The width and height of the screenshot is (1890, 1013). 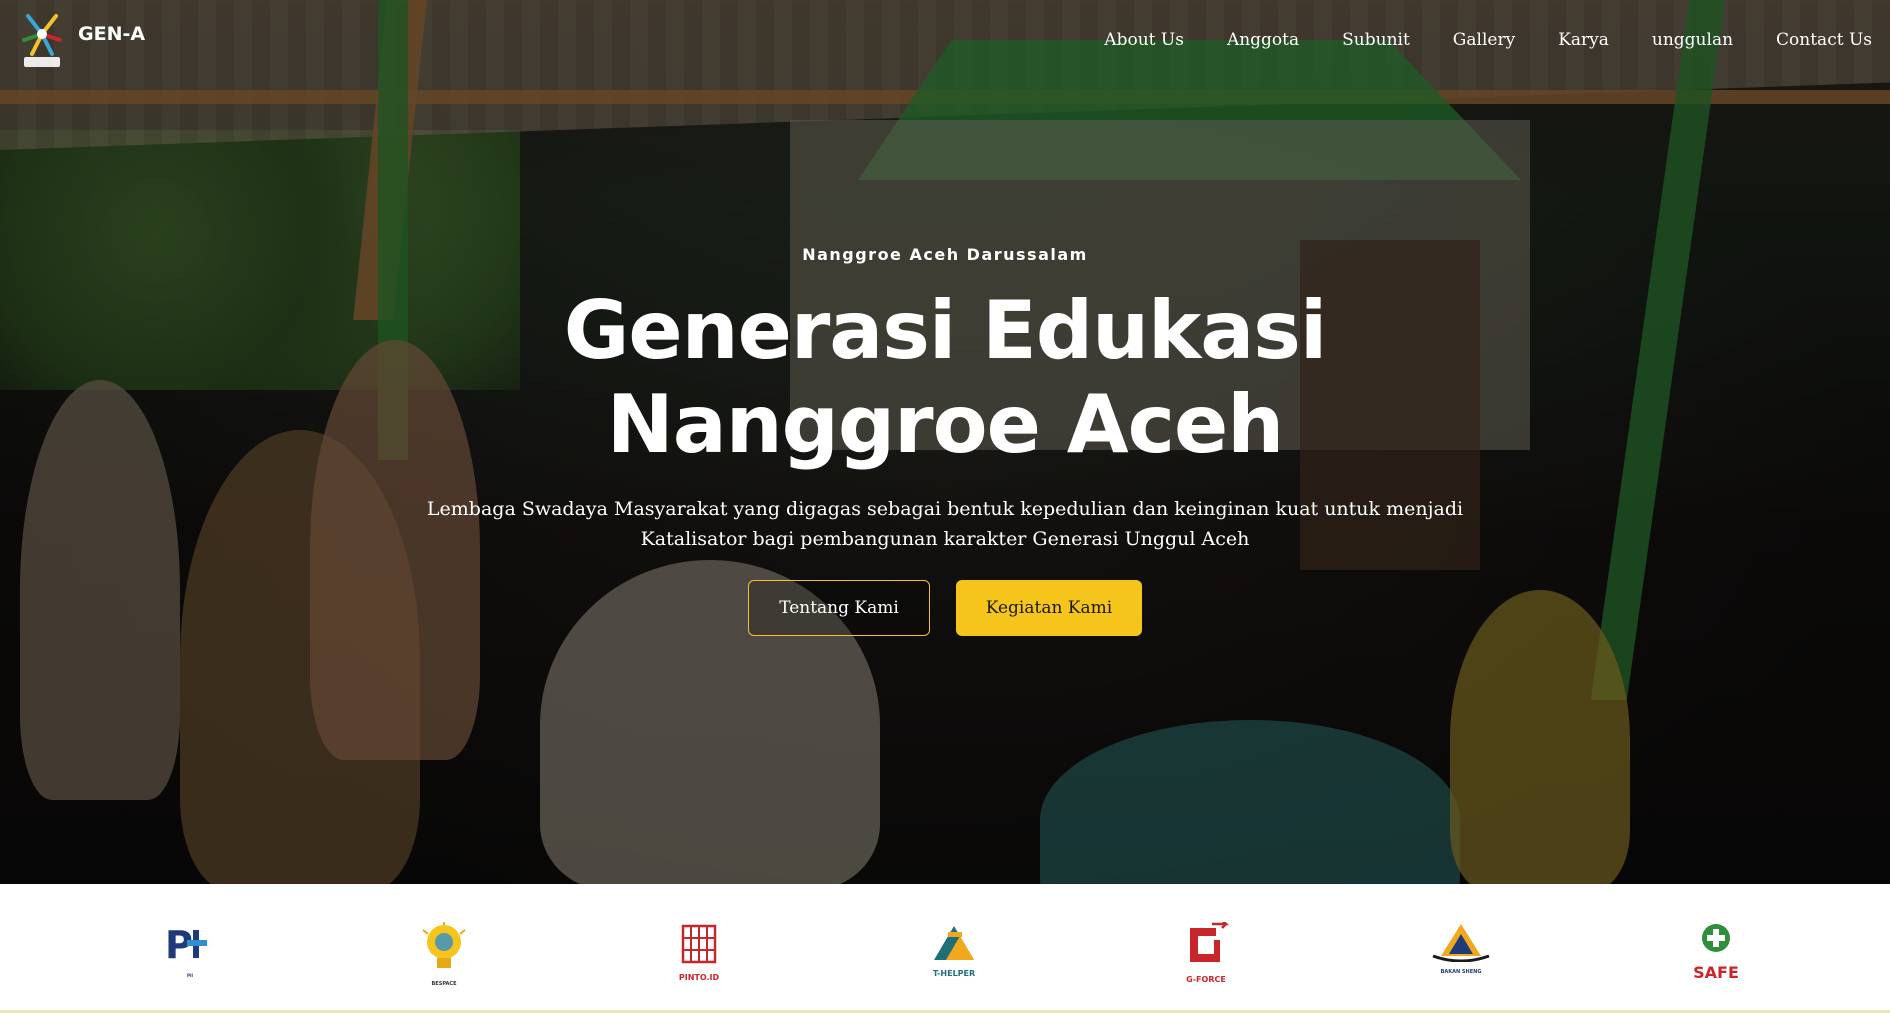 I want to click on partner-bespace: BESPACE, so click(x=444, y=954).